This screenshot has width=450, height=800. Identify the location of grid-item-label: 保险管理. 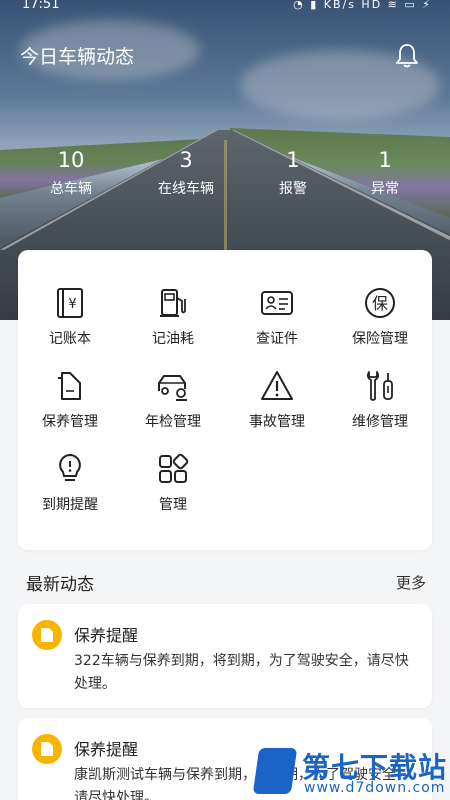
(380, 339).